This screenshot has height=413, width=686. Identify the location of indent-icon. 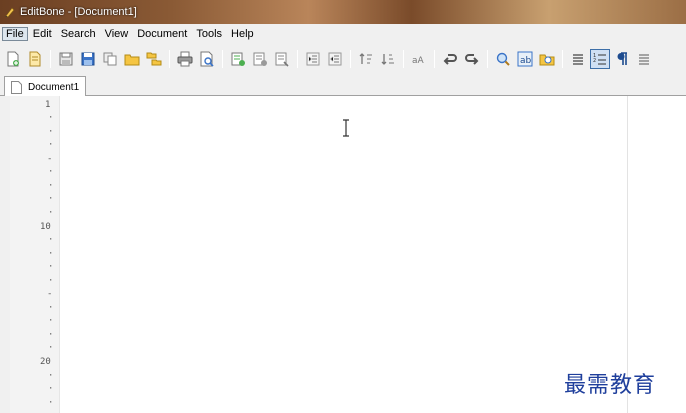
(313, 59).